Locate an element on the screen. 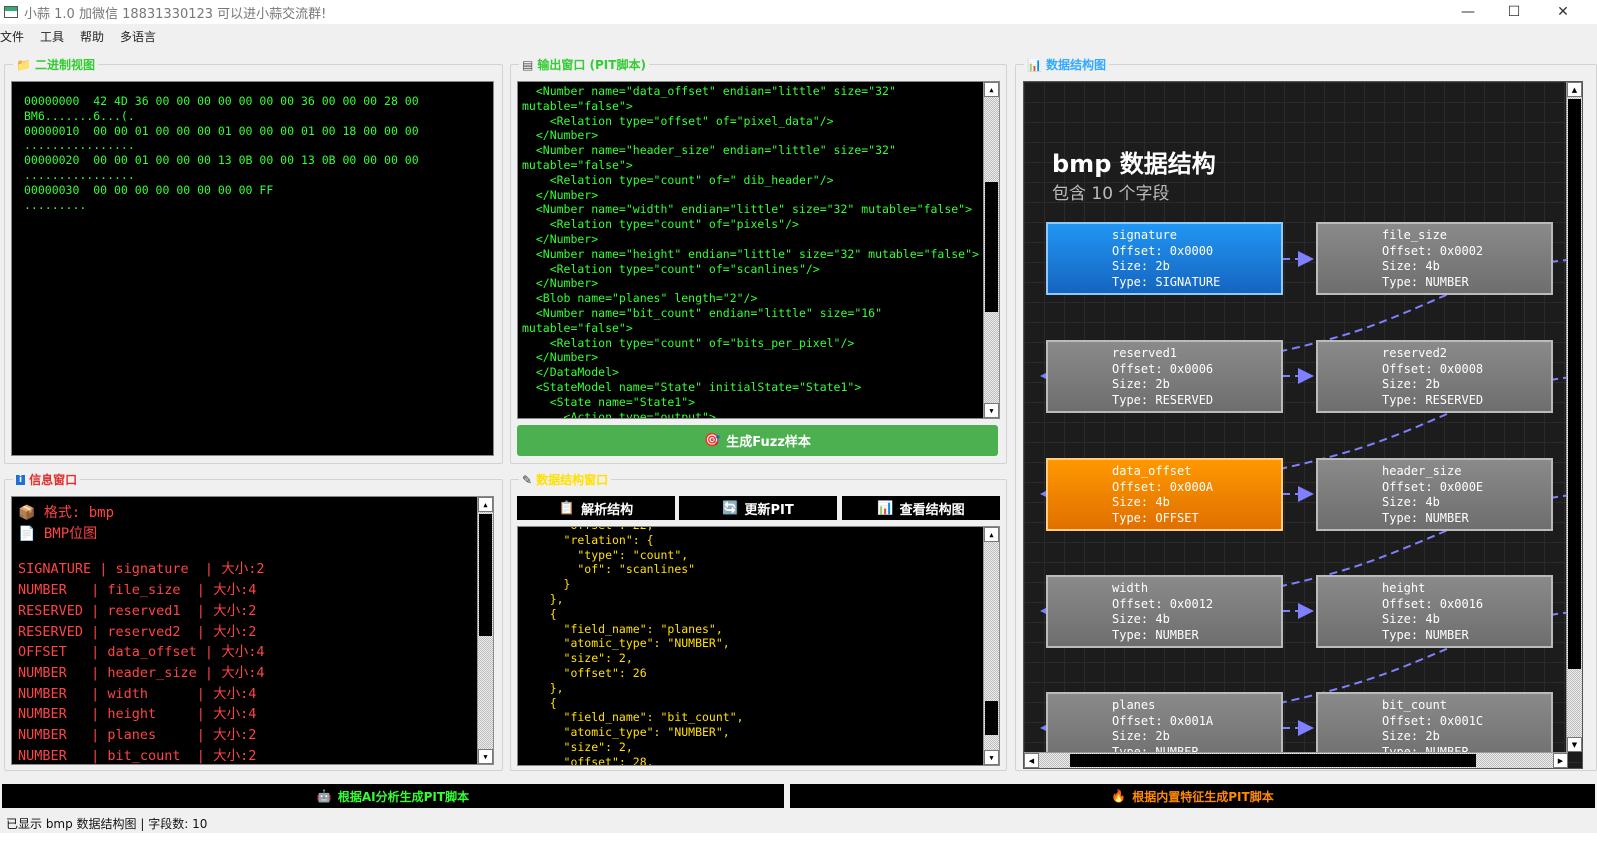 This screenshot has width=1597, height=849. window-title: 小蒜 1.0 加微信 18831330123 可以进小蒜交流群! is located at coordinates (175, 14).